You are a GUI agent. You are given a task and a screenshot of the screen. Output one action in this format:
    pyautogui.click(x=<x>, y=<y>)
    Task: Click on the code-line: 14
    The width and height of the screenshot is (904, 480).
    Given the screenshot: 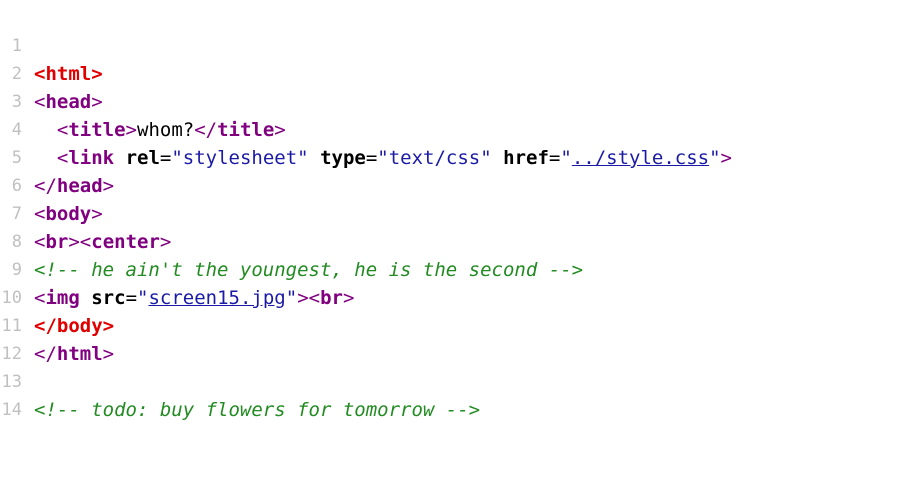 What is the action you would take?
    pyautogui.click(x=452, y=394)
    